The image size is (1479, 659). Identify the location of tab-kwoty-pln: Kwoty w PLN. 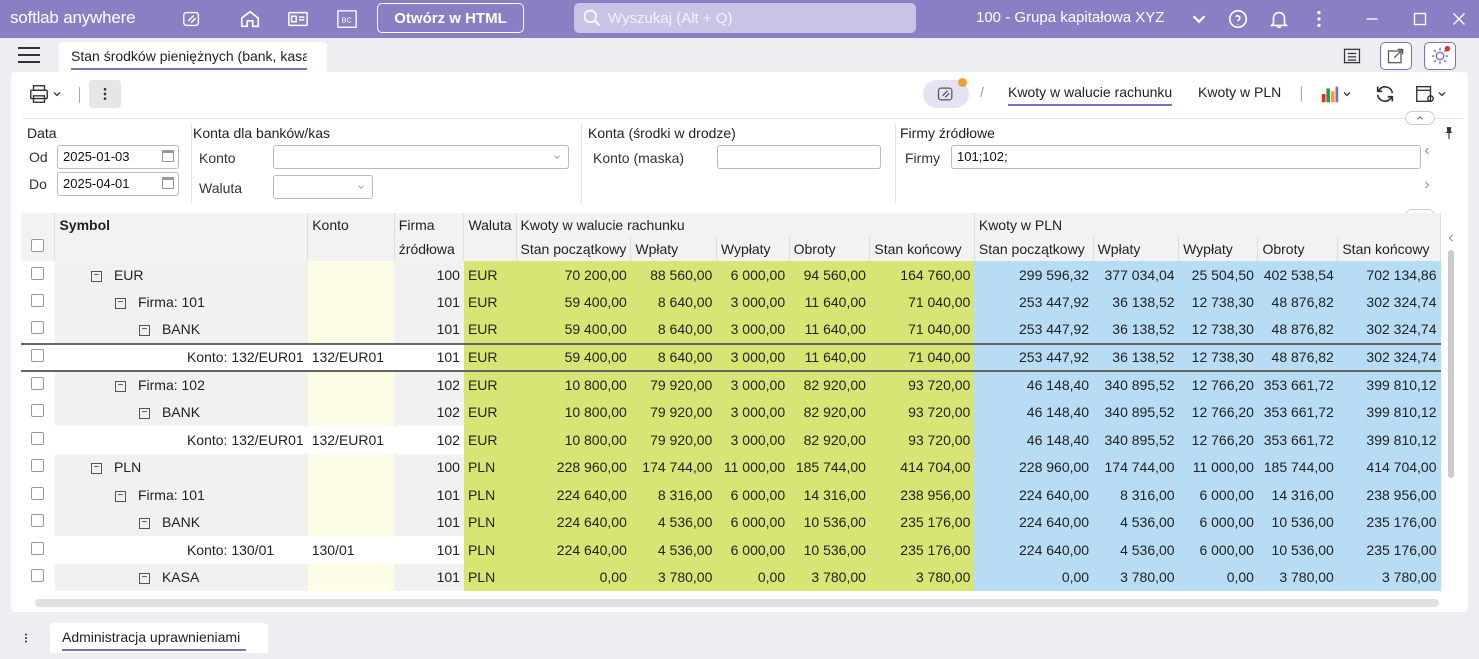
(1239, 92).